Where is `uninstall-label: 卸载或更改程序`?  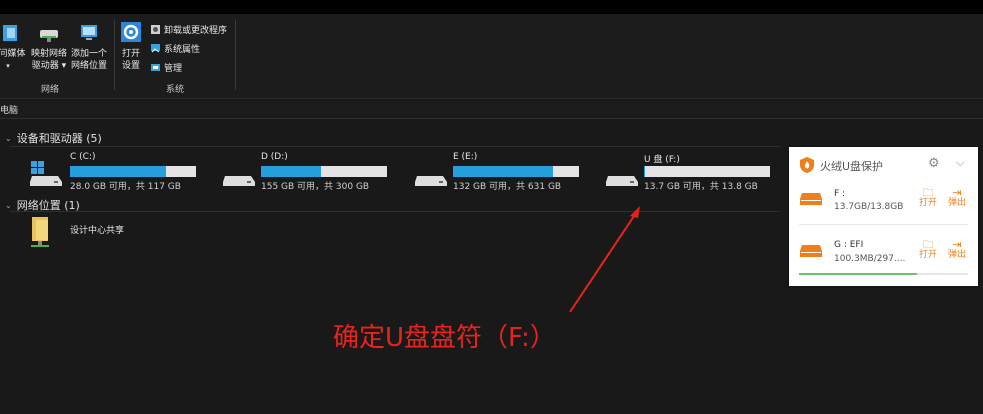 uninstall-label: 卸载或更改程序 is located at coordinates (196, 31).